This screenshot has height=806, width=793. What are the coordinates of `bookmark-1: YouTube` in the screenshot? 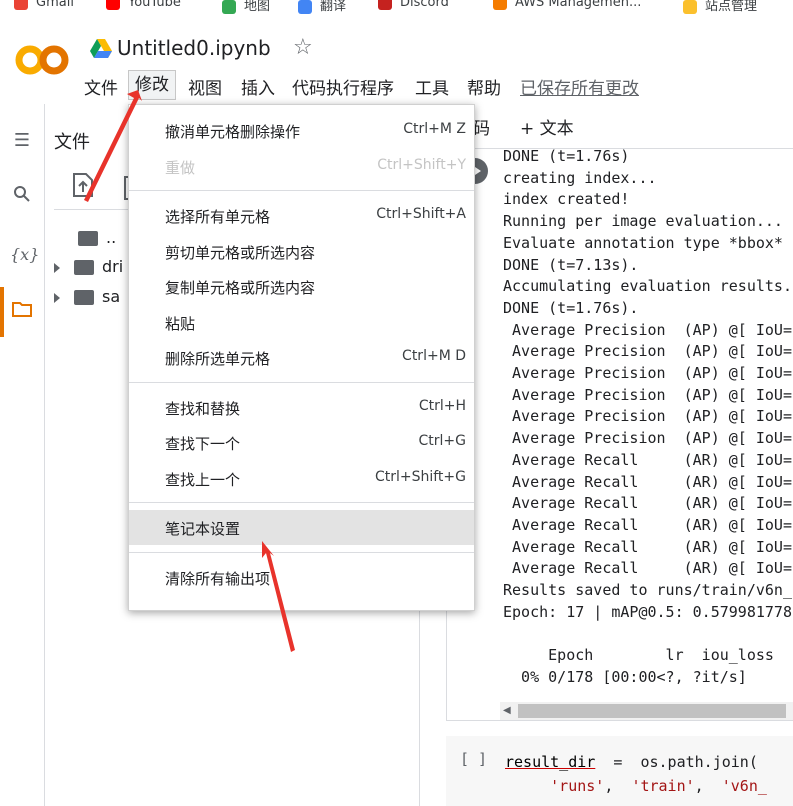 It's located at (143, 5).